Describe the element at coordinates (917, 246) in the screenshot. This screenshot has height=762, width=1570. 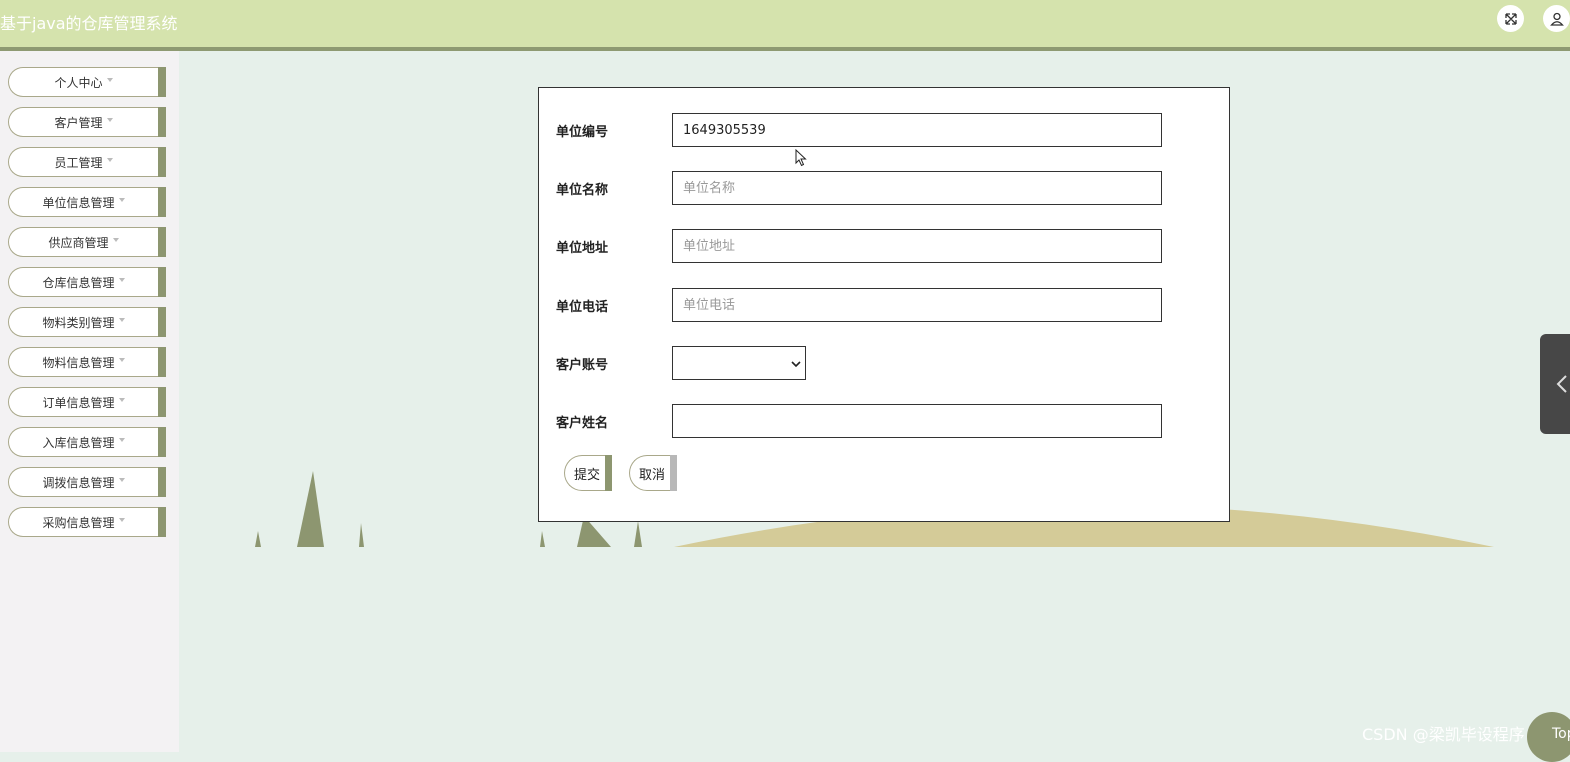
I see `unit-address-input` at that location.